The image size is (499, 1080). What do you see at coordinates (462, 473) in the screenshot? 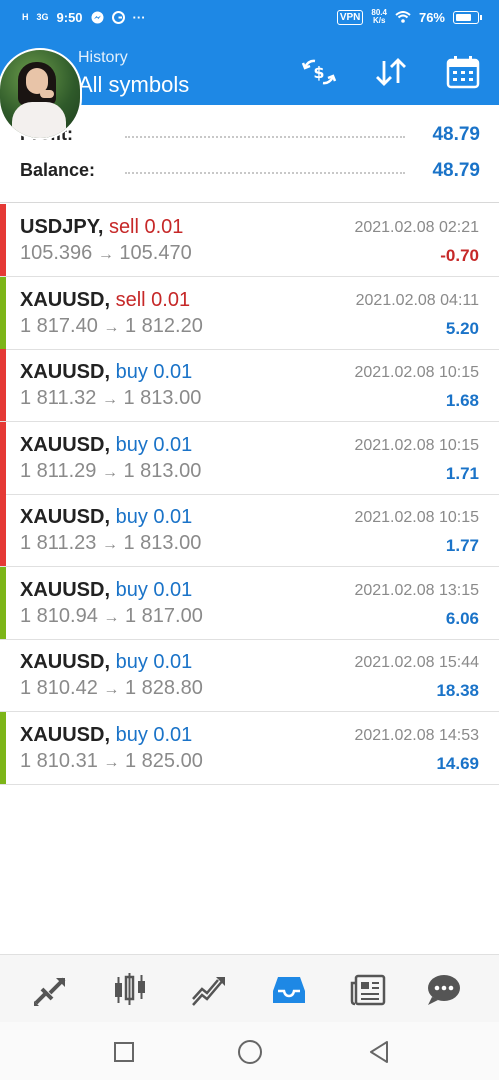
I see `deal-profit: 1.71` at bounding box center [462, 473].